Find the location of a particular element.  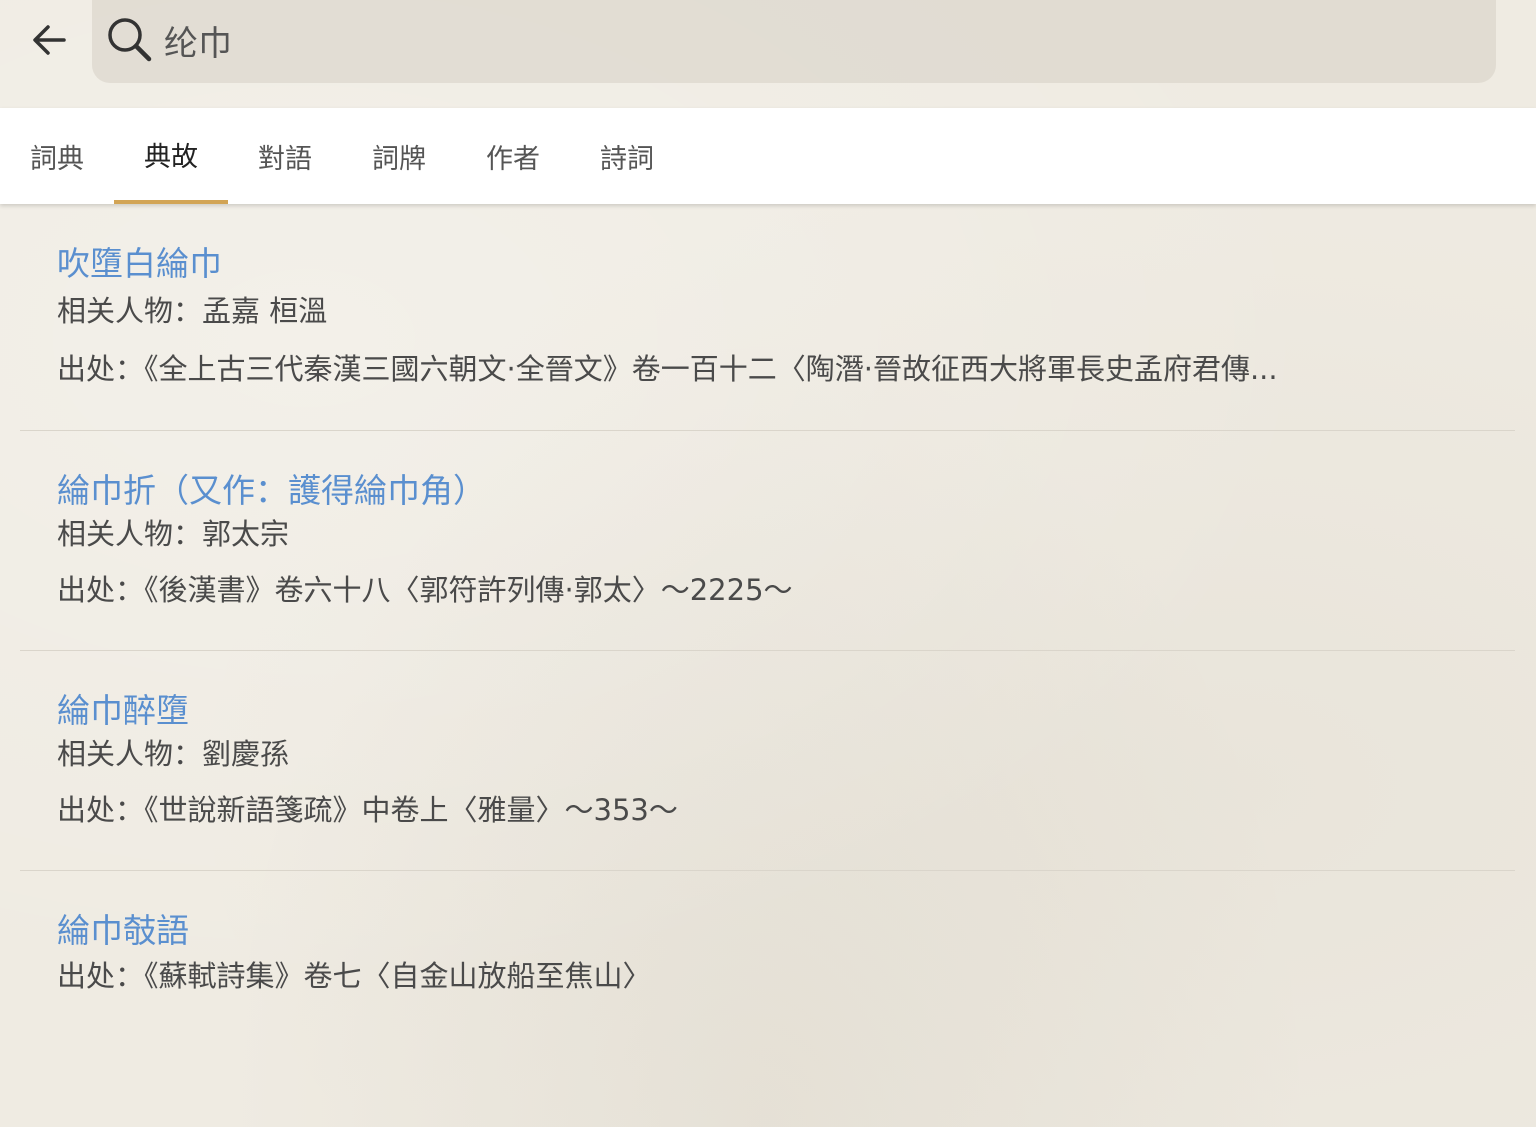

source-value: 《後漢書》卷六十八〈郭符許列傳·郭太〉～2225～ is located at coordinates (468, 590).